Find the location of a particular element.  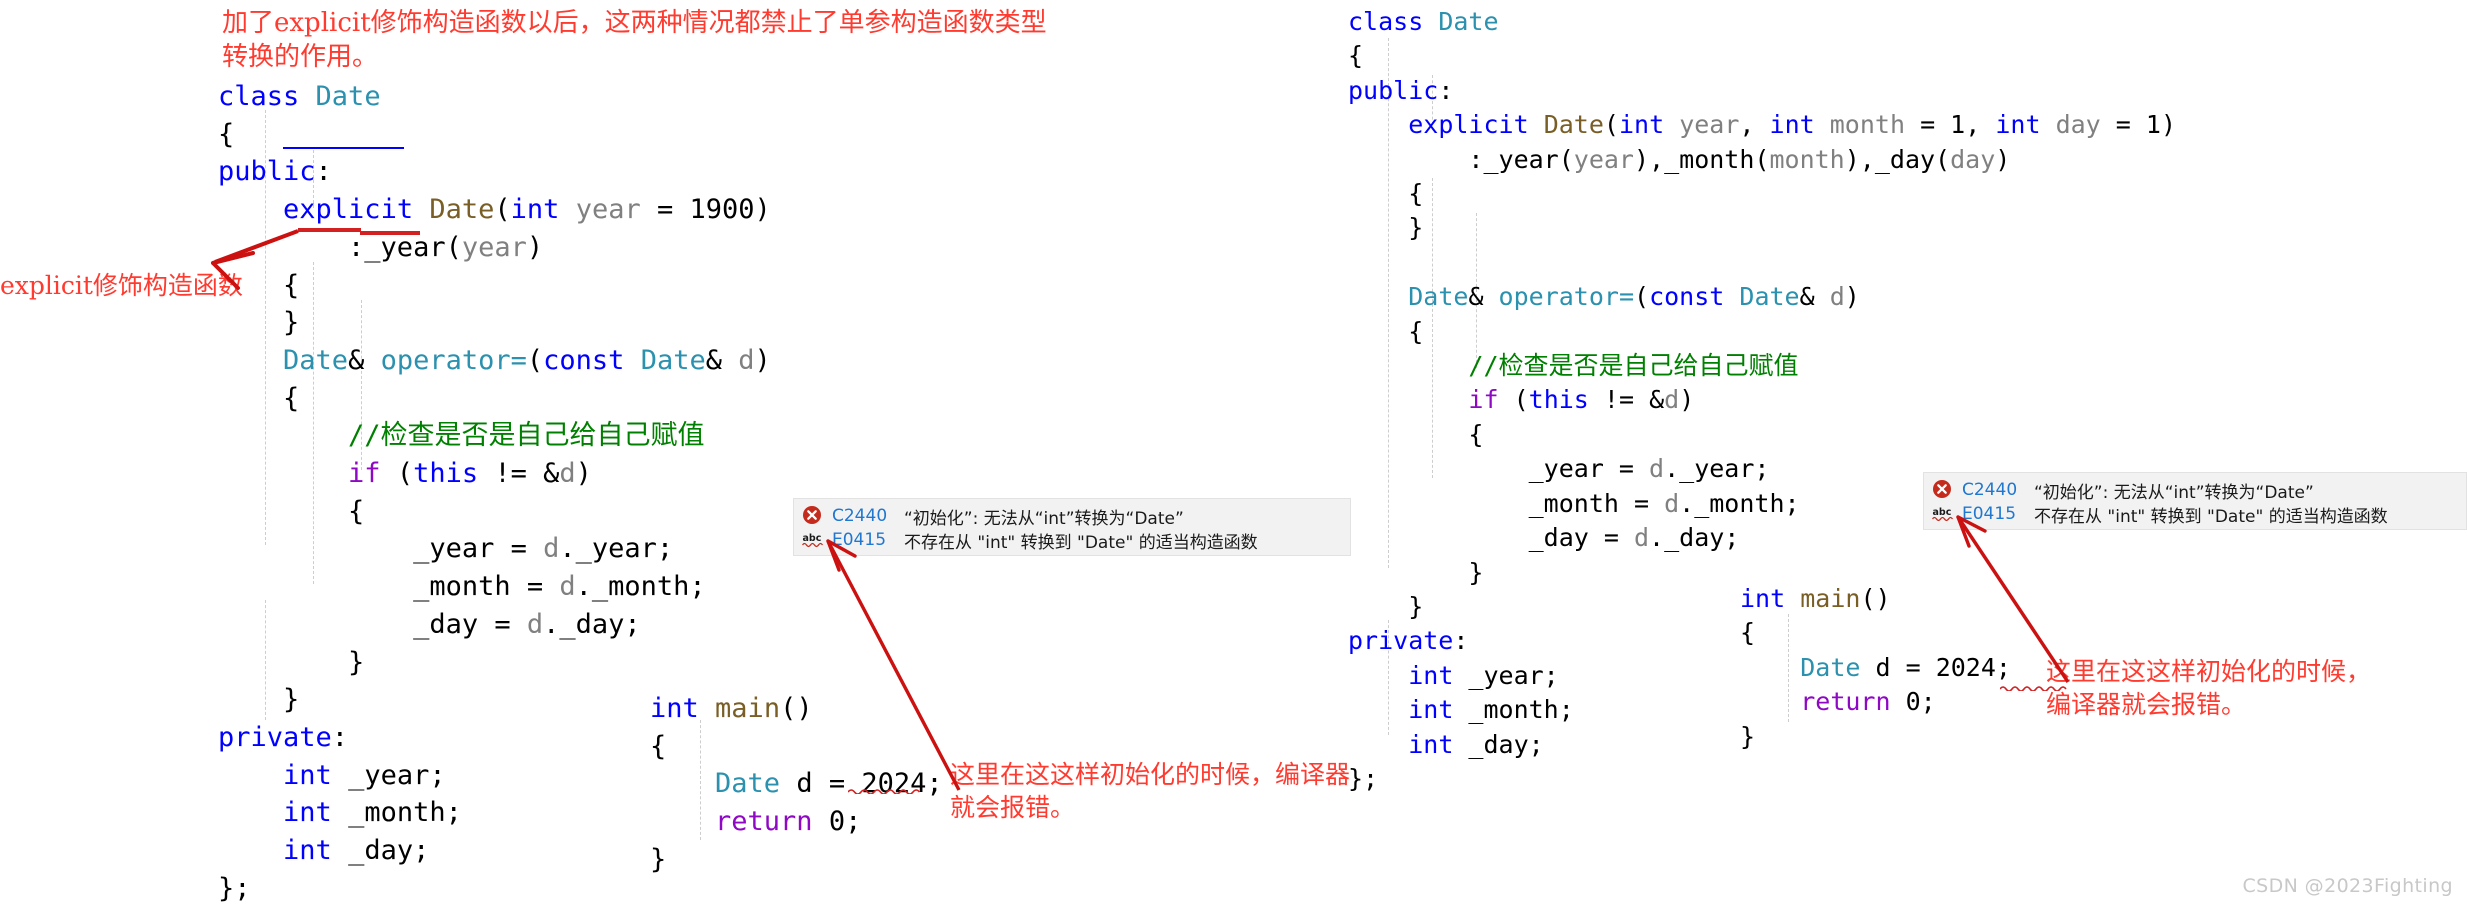

error-message: 不存在从 "int" 转换到 "Date" 的适当构造函数 is located at coordinates (2211, 516).